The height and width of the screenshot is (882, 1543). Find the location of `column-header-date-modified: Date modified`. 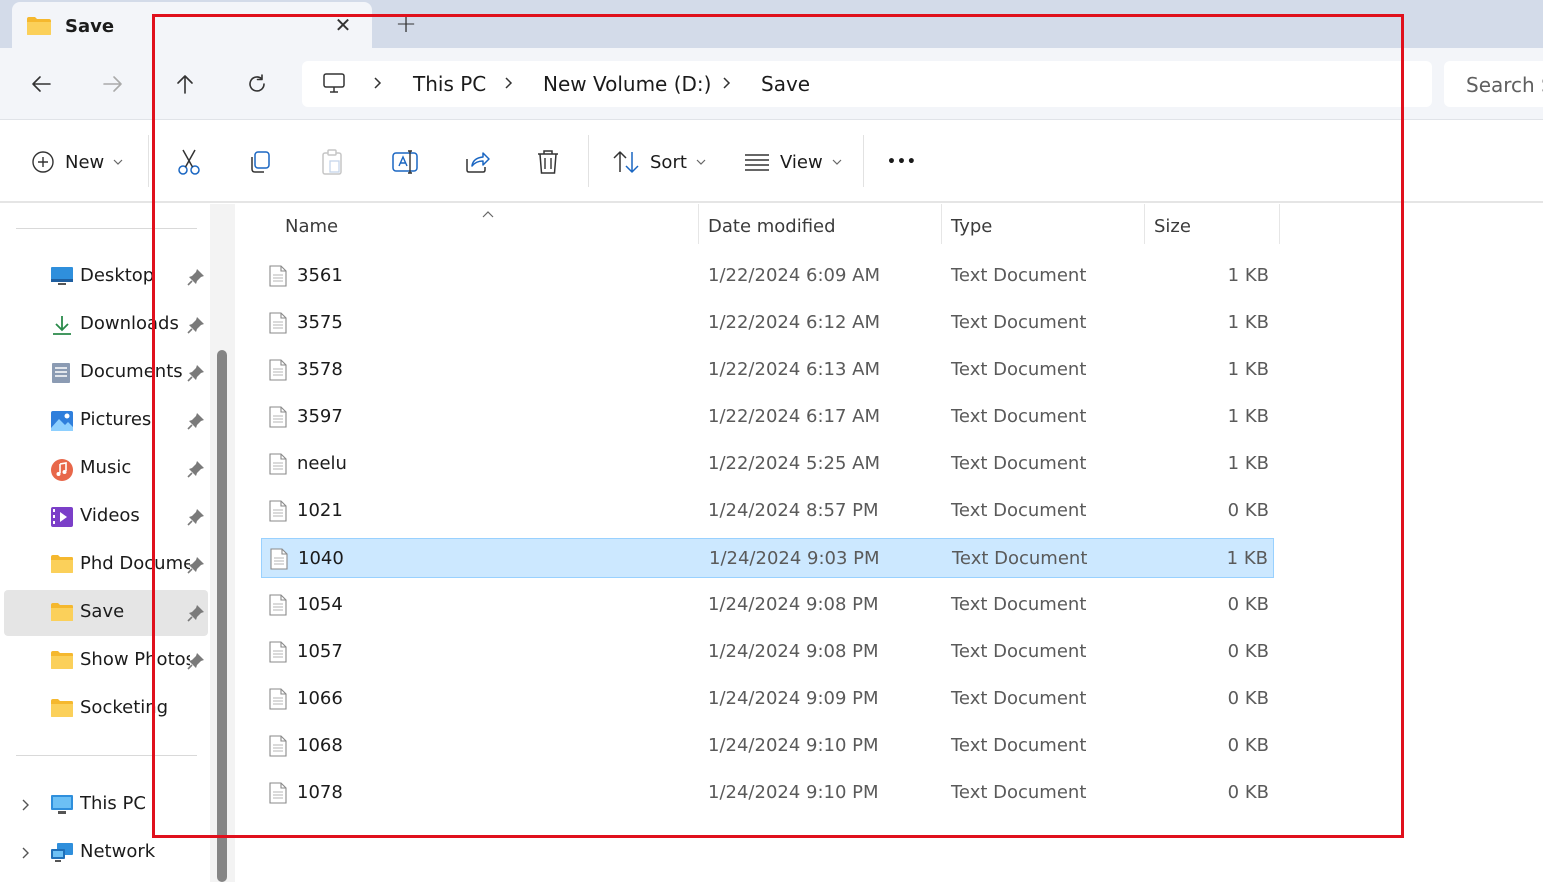

column-header-date-modified: Date modified is located at coordinates (772, 226).